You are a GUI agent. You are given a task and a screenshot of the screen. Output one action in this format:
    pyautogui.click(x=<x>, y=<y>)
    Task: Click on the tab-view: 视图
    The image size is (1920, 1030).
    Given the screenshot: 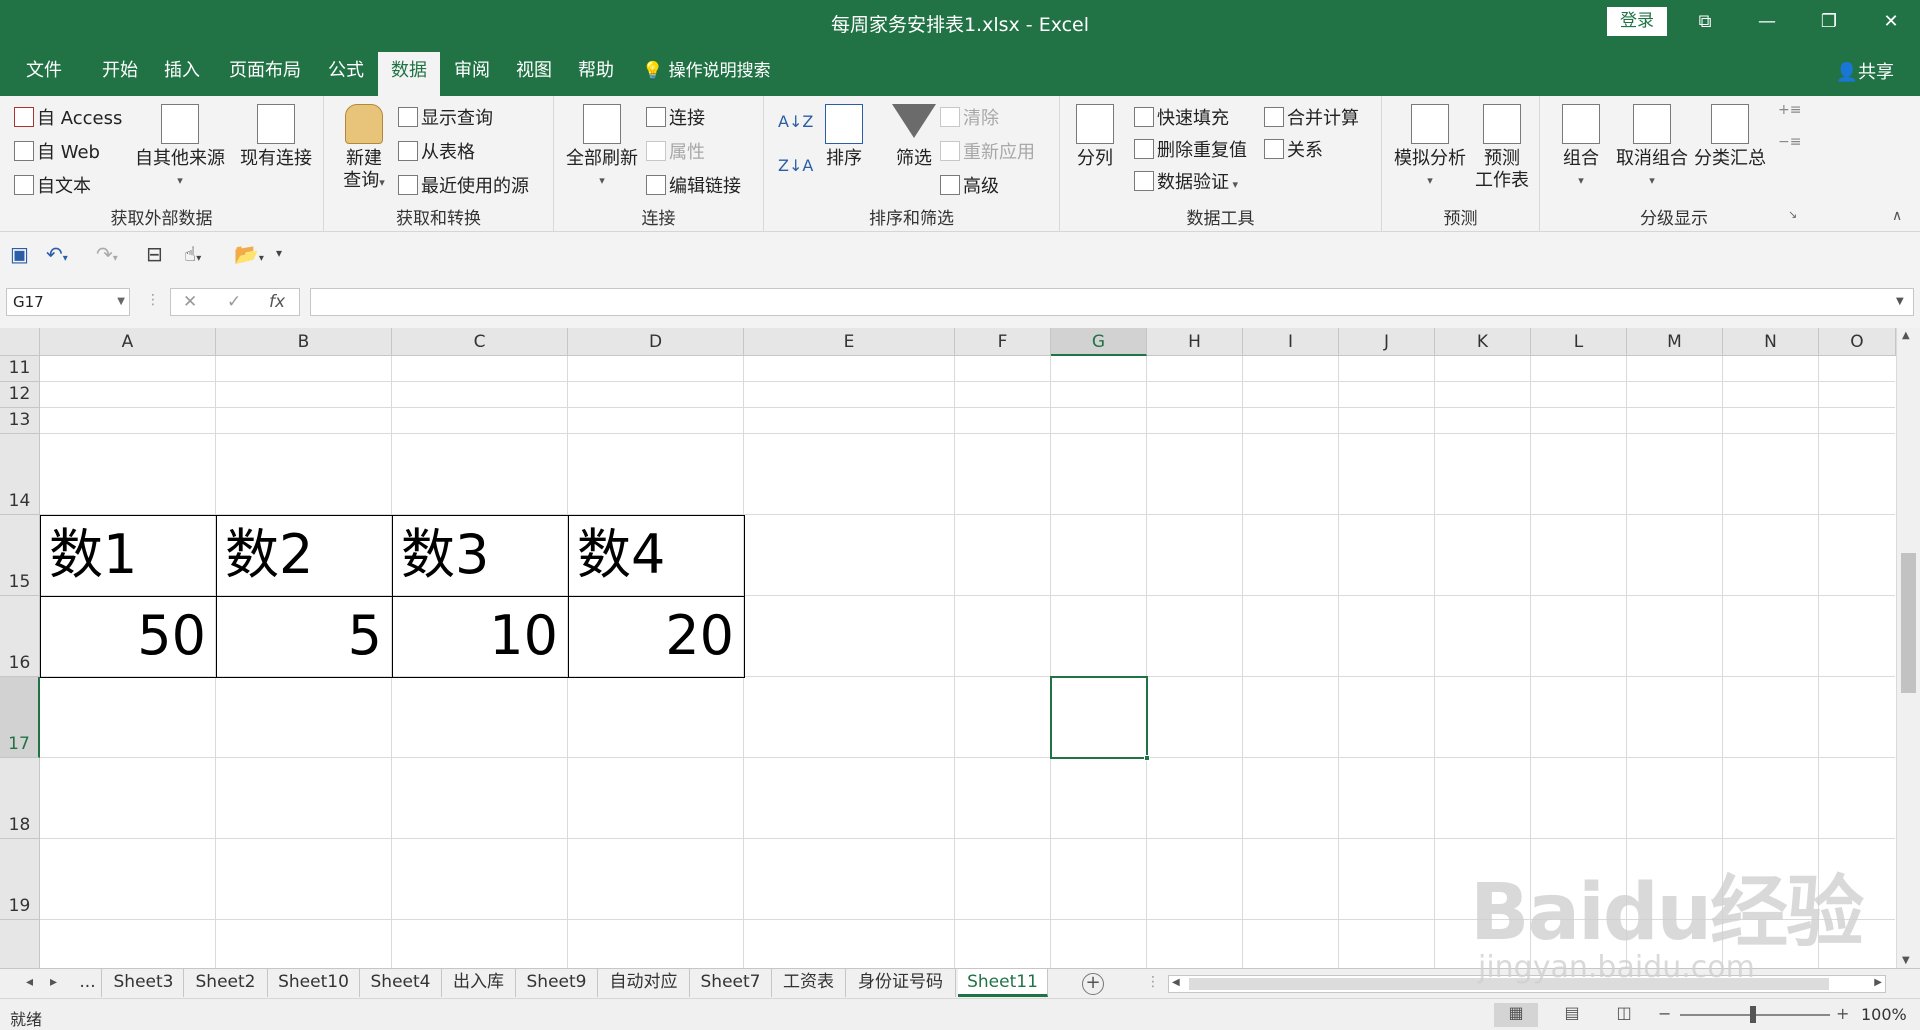 What is the action you would take?
    pyautogui.click(x=534, y=75)
    